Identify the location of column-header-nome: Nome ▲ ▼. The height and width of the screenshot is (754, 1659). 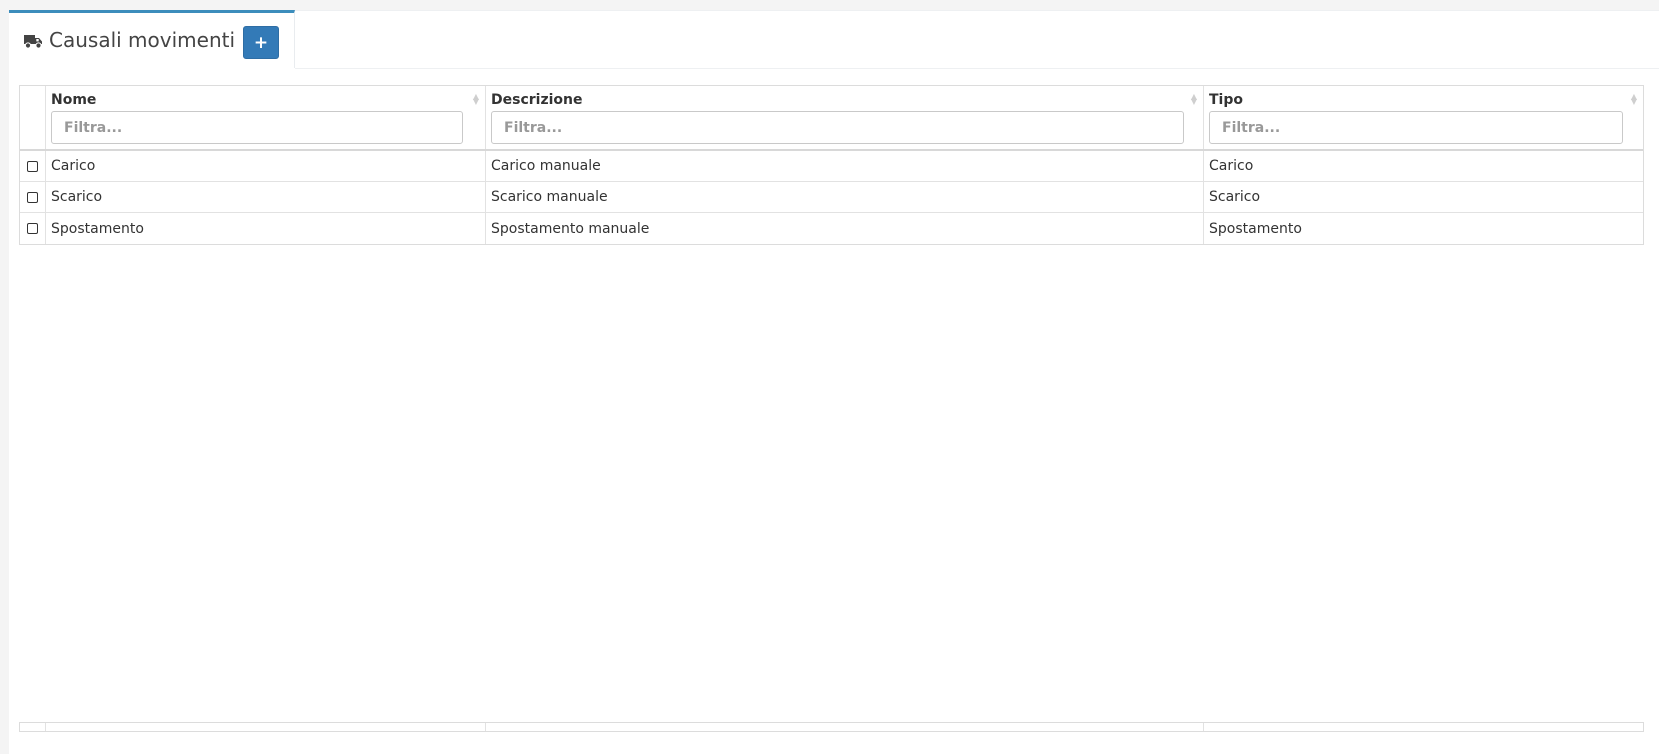
(266, 117).